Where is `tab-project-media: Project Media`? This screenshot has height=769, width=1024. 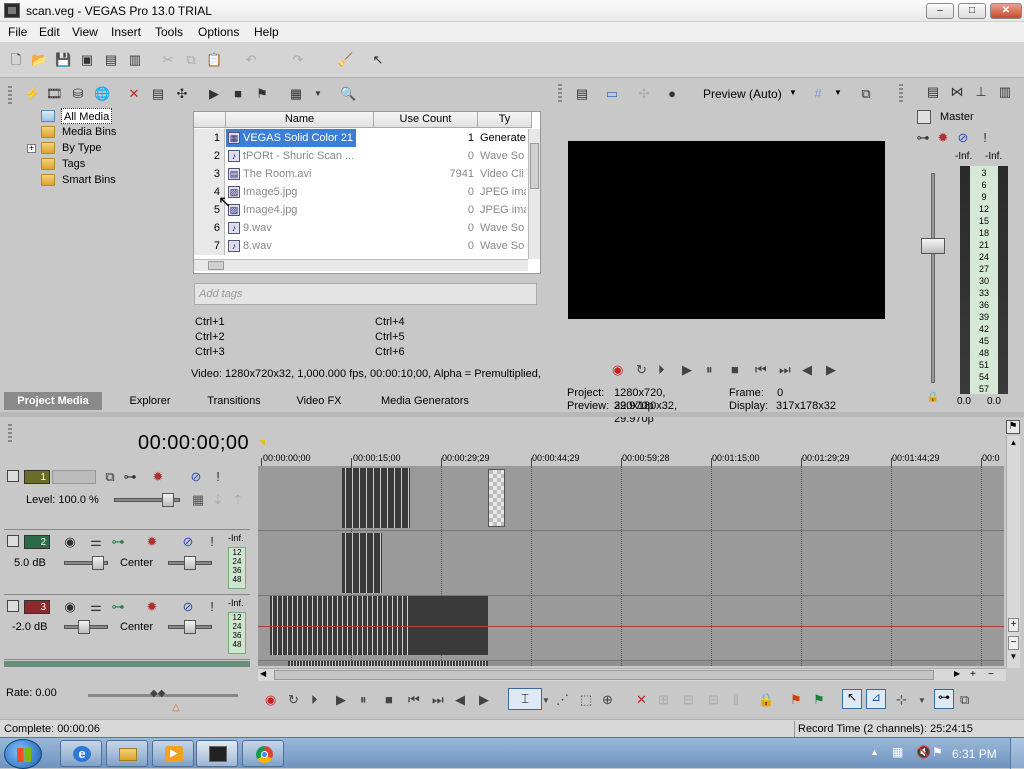 tab-project-media: Project Media is located at coordinates (53, 401).